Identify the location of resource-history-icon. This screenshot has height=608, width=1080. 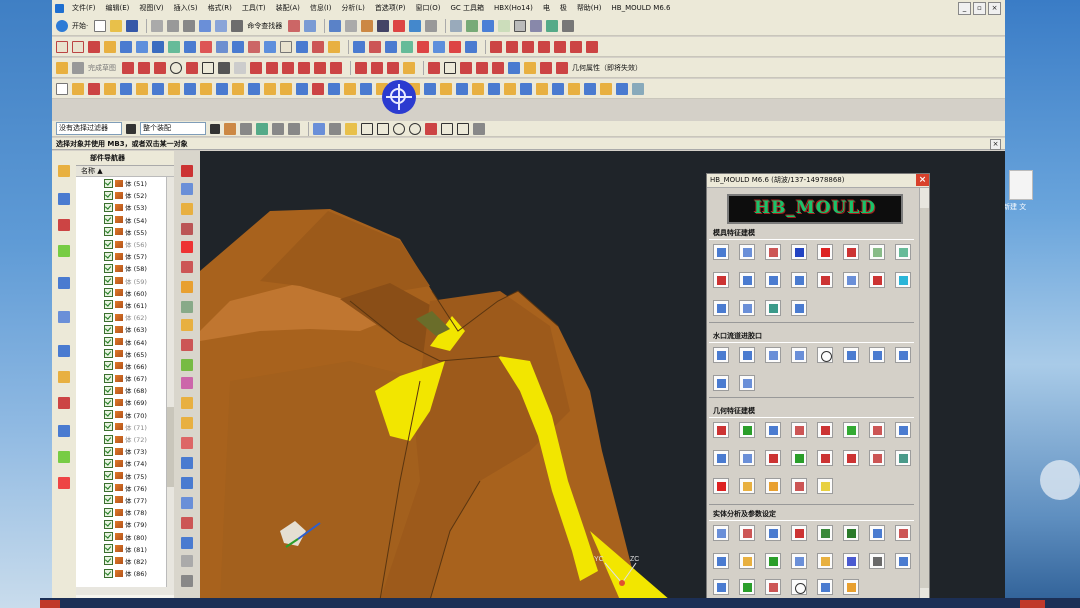
(64, 317).